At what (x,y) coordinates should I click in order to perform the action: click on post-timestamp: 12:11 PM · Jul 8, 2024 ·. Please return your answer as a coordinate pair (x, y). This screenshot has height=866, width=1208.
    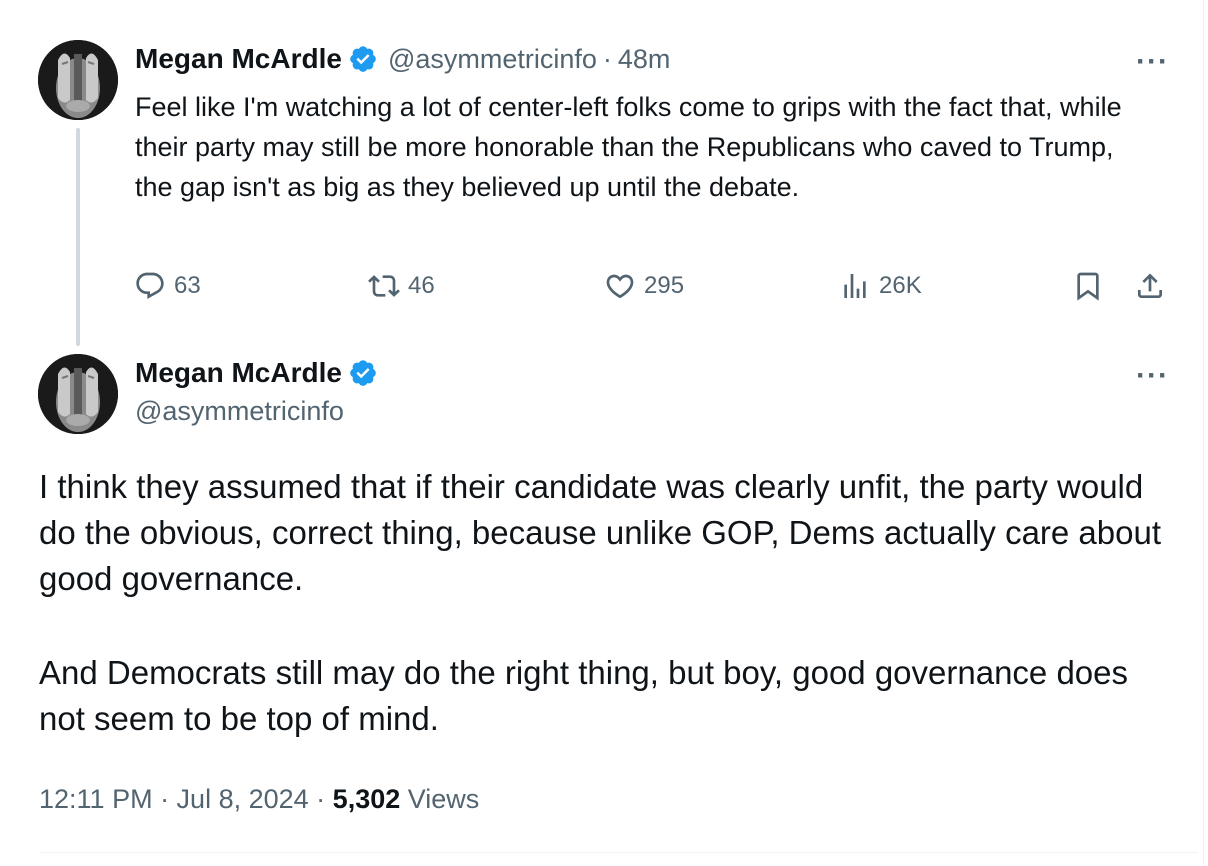
    Looking at the image, I should click on (182, 799).